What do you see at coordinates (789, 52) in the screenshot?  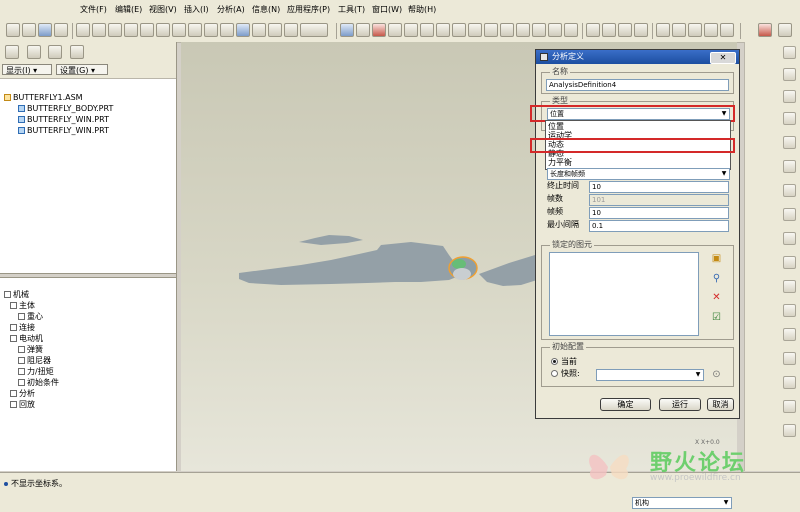 I see `analysis-definition-icon` at bounding box center [789, 52].